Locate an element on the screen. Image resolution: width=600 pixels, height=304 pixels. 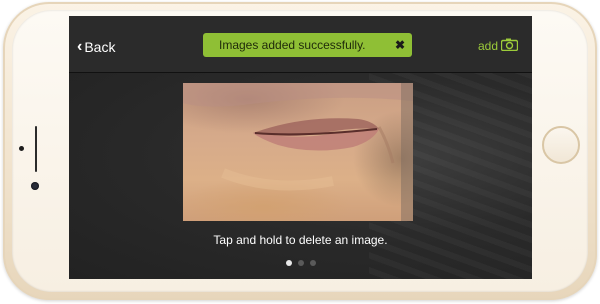
front-camera is located at coordinates (35, 186).